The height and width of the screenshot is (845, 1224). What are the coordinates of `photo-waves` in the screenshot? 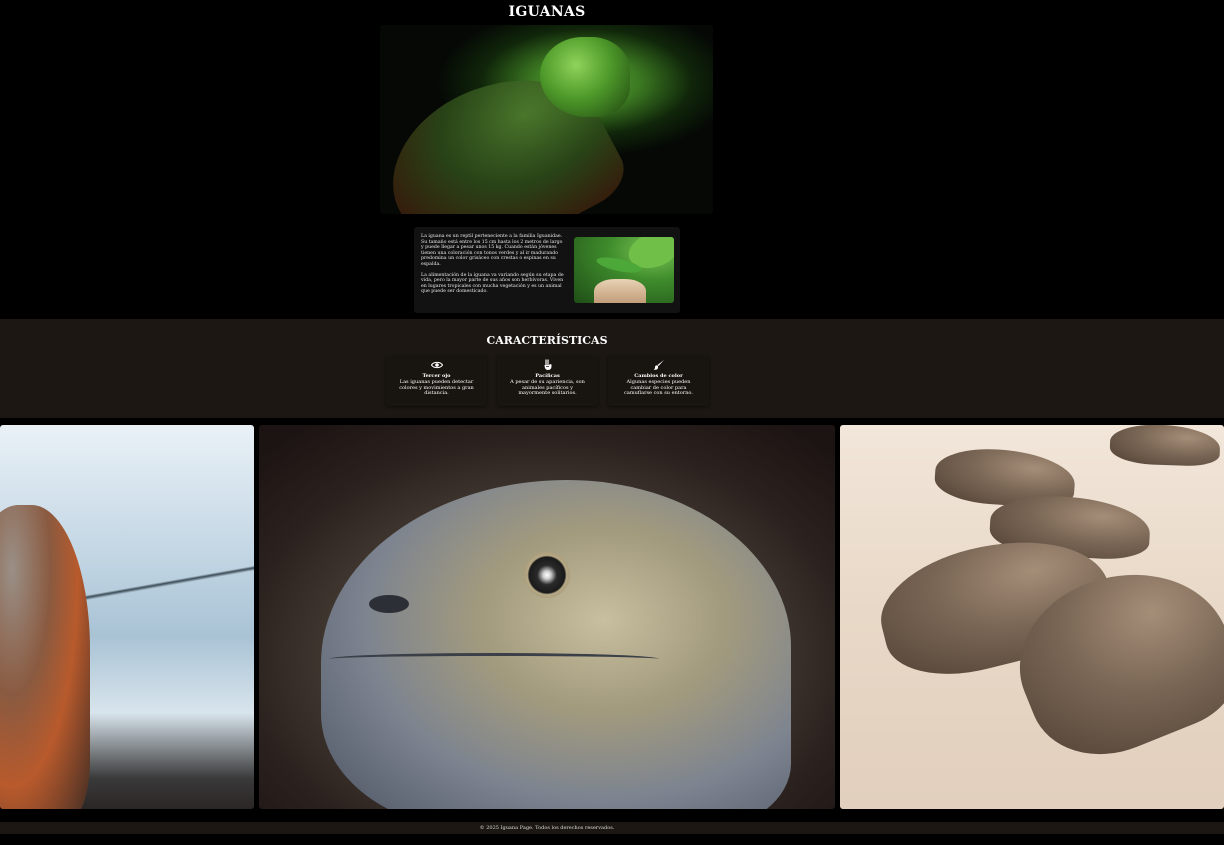 It's located at (162, 585).